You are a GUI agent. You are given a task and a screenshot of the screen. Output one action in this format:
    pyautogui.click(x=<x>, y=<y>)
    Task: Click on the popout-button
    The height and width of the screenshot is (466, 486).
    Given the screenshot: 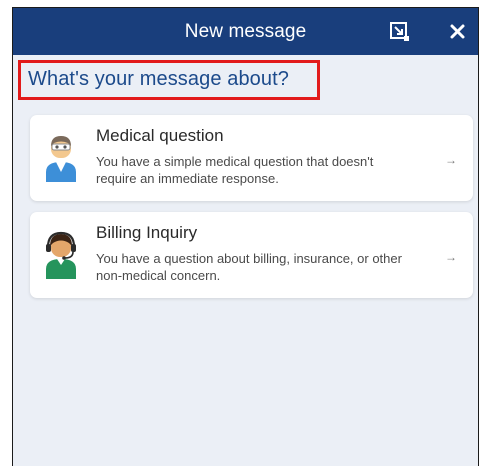 What is the action you would take?
    pyautogui.click(x=400, y=32)
    